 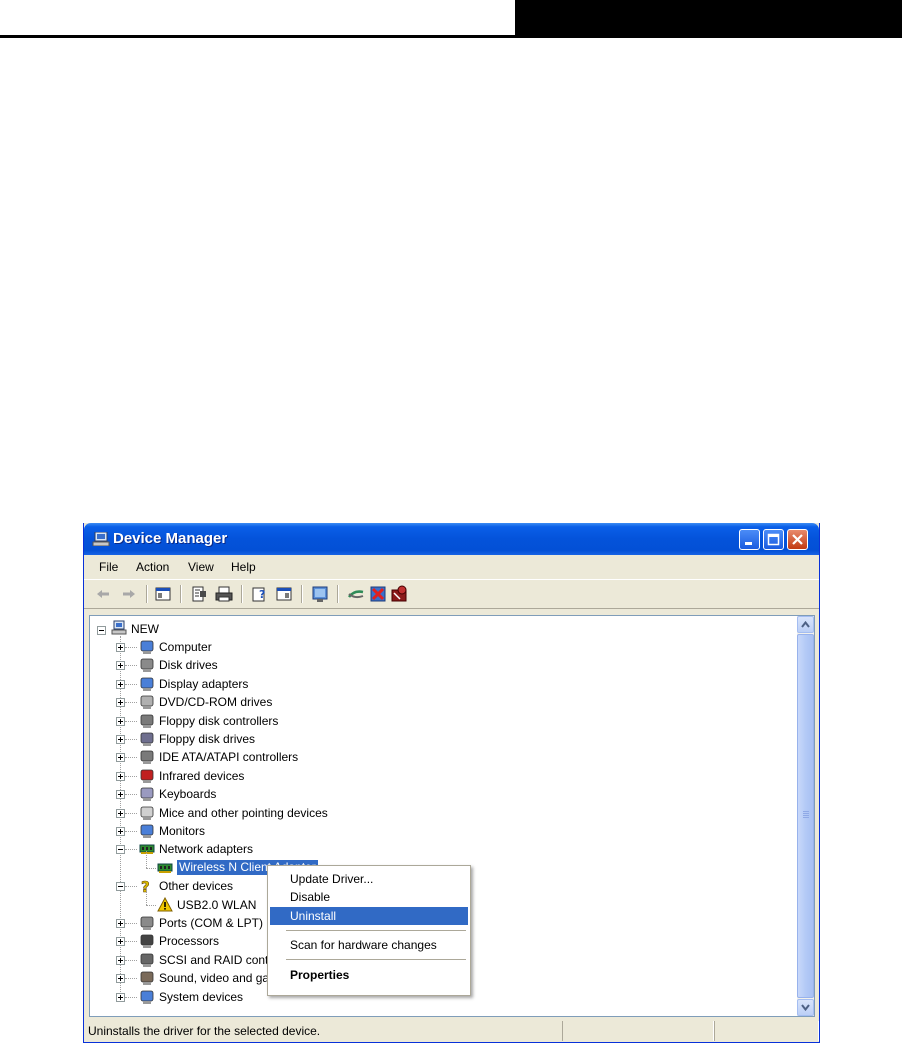 I want to click on forward-arrow-icon, so click(x=129, y=594).